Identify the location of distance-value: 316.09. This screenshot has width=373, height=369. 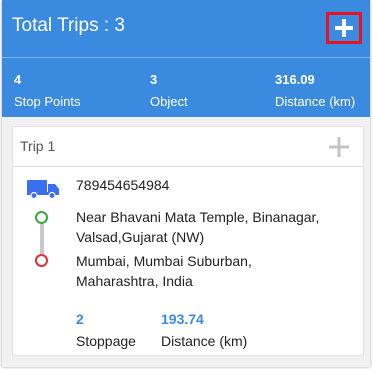
(295, 79).